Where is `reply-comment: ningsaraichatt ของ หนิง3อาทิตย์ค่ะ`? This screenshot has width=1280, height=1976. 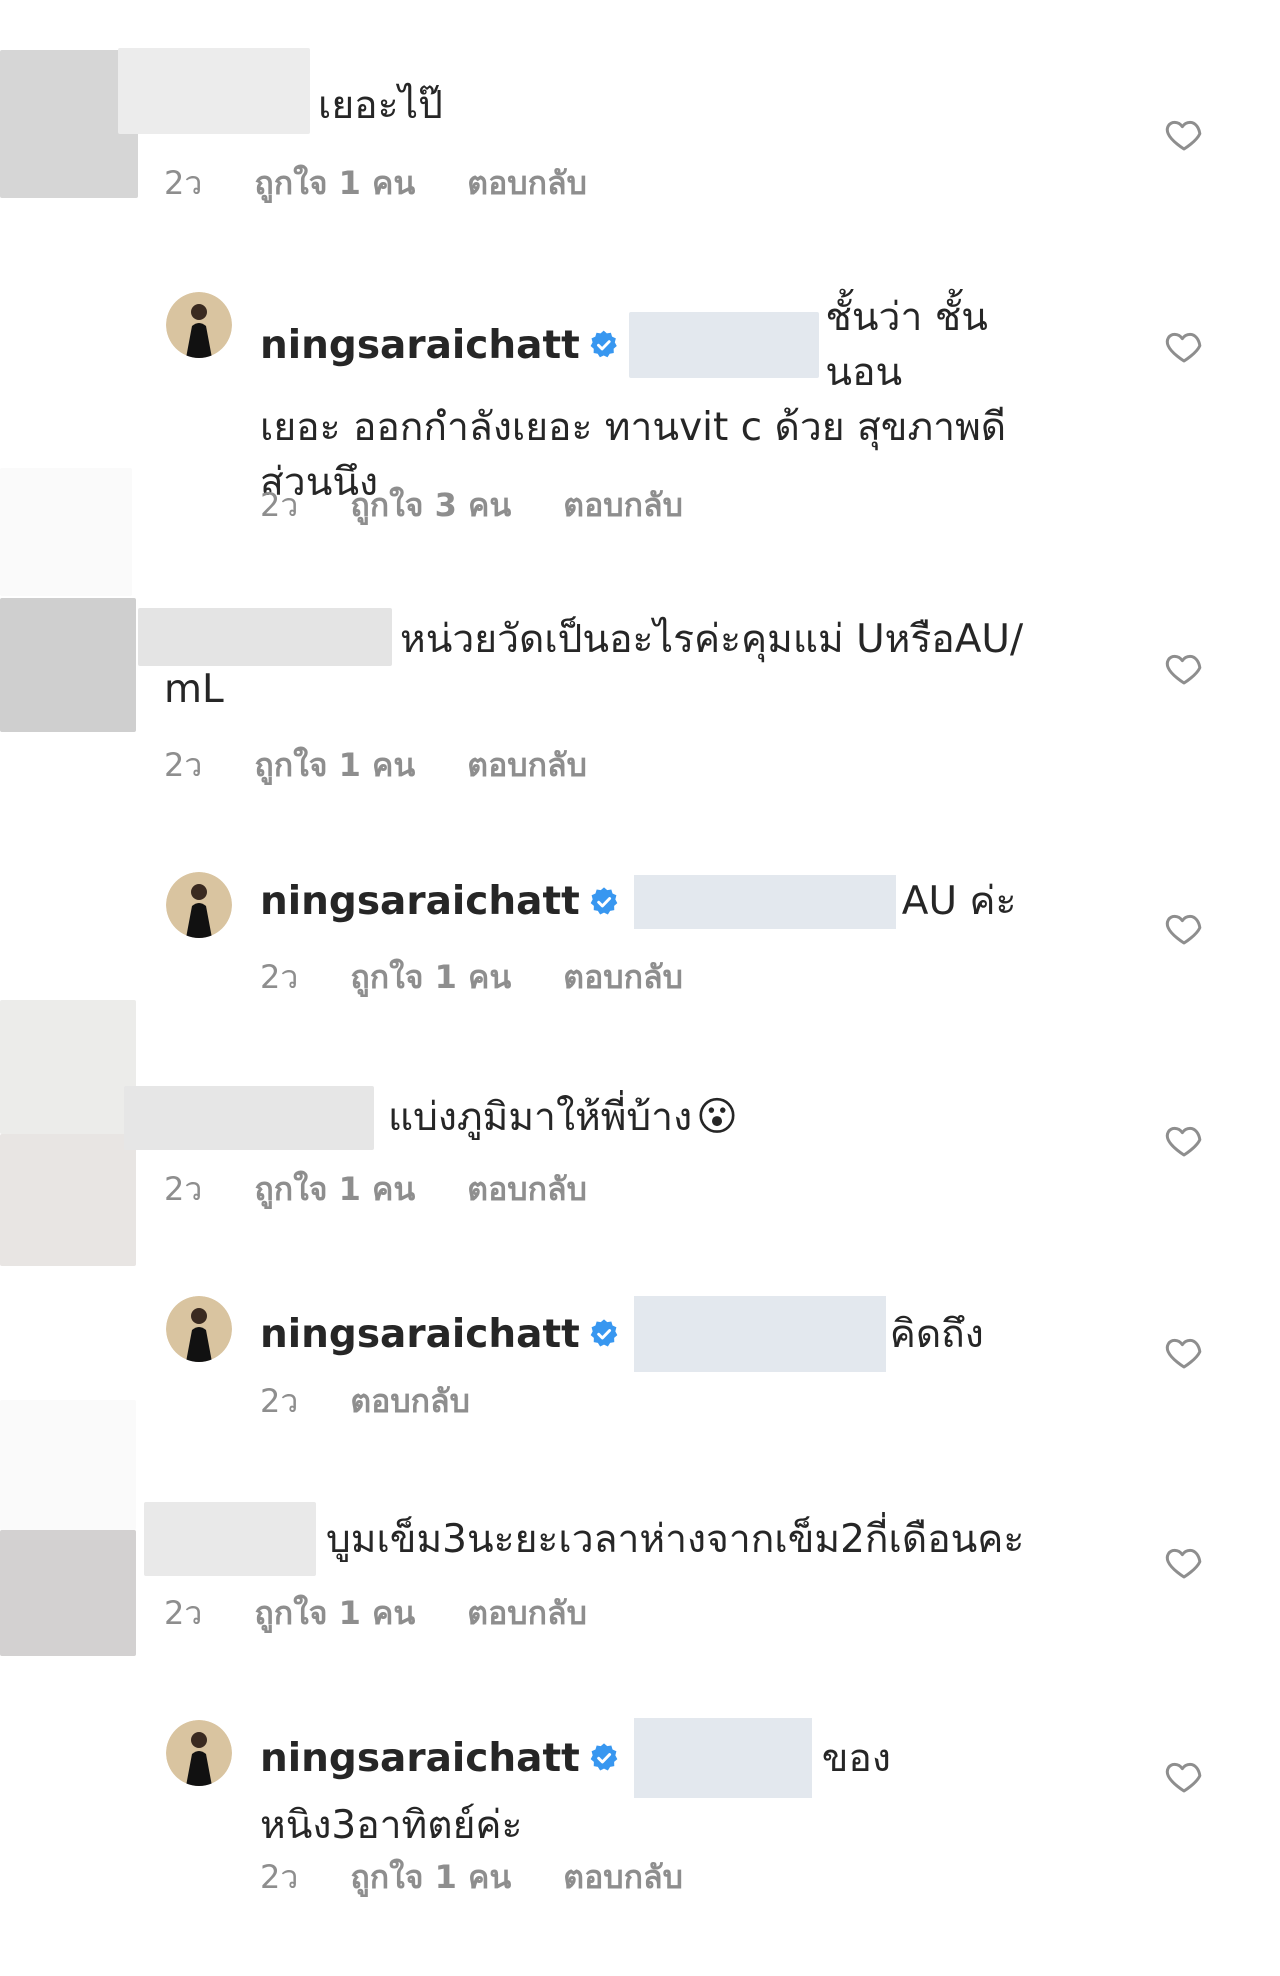
reply-comment: ningsaraichatt ของ หนิง3อาทิตย์ค่ะ is located at coordinates (660, 1785).